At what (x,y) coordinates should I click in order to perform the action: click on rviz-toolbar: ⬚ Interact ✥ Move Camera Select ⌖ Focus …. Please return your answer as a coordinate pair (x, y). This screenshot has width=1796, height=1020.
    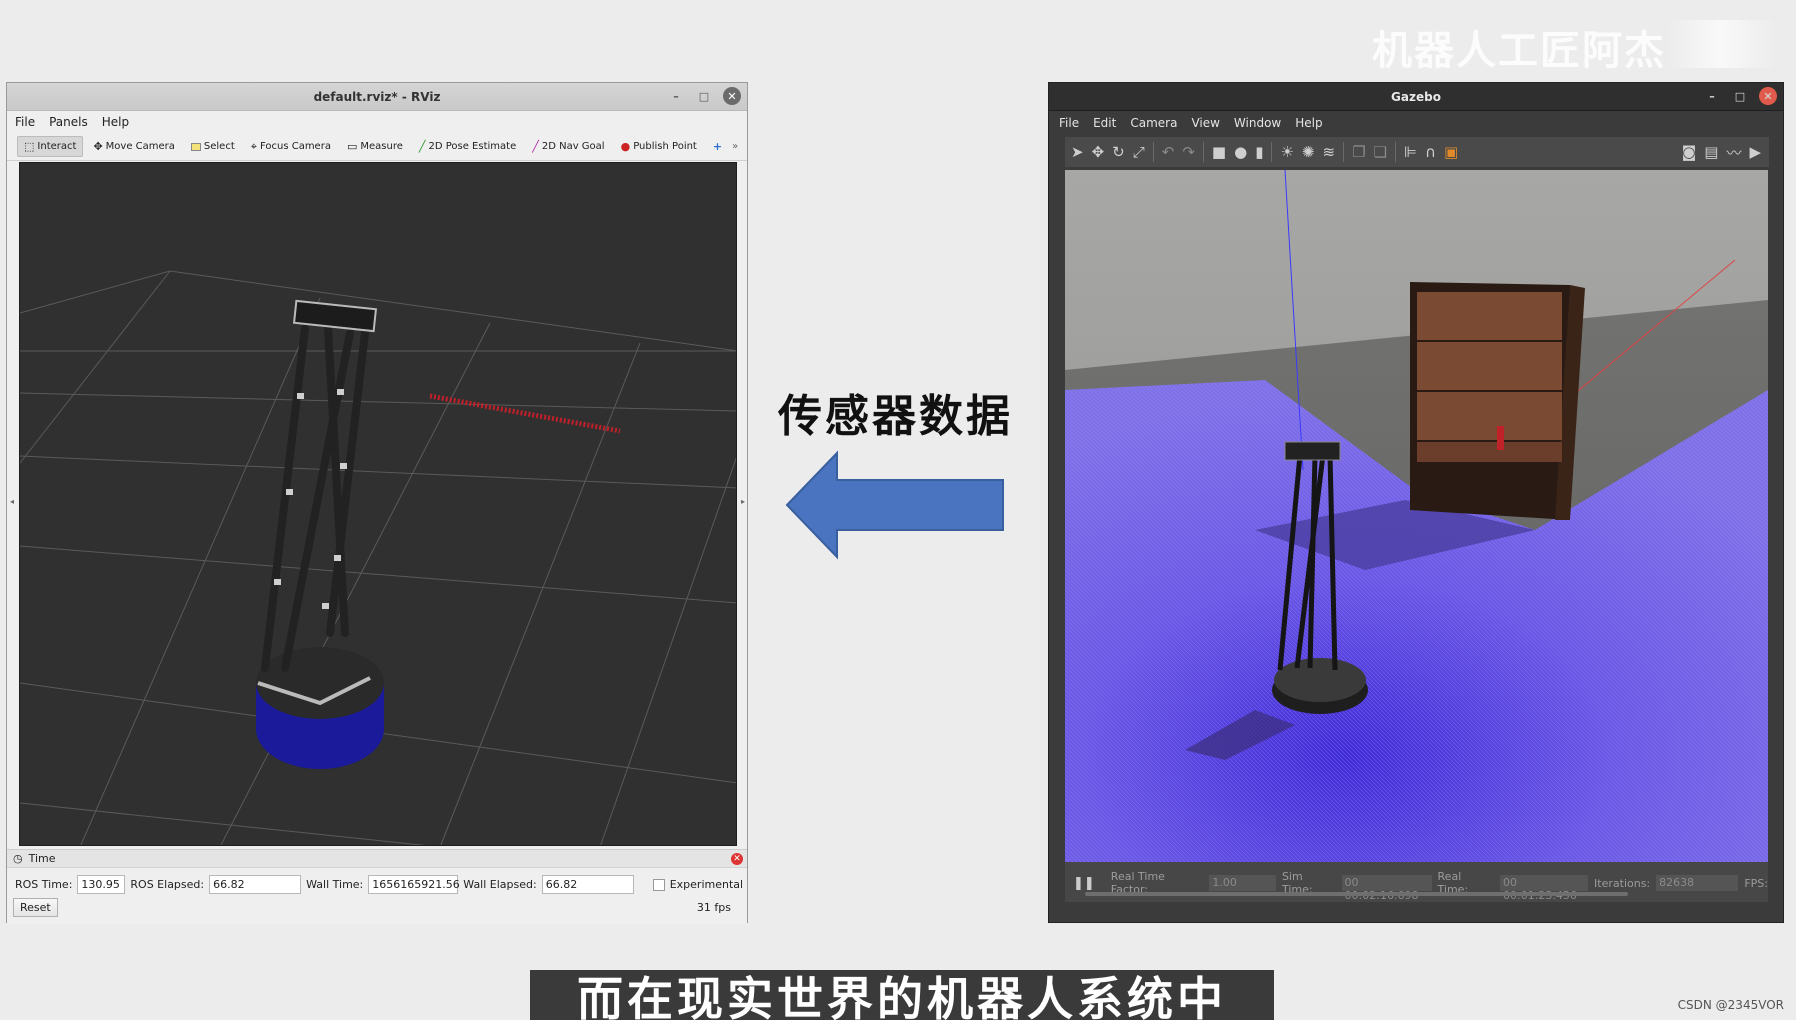
    Looking at the image, I should click on (377, 147).